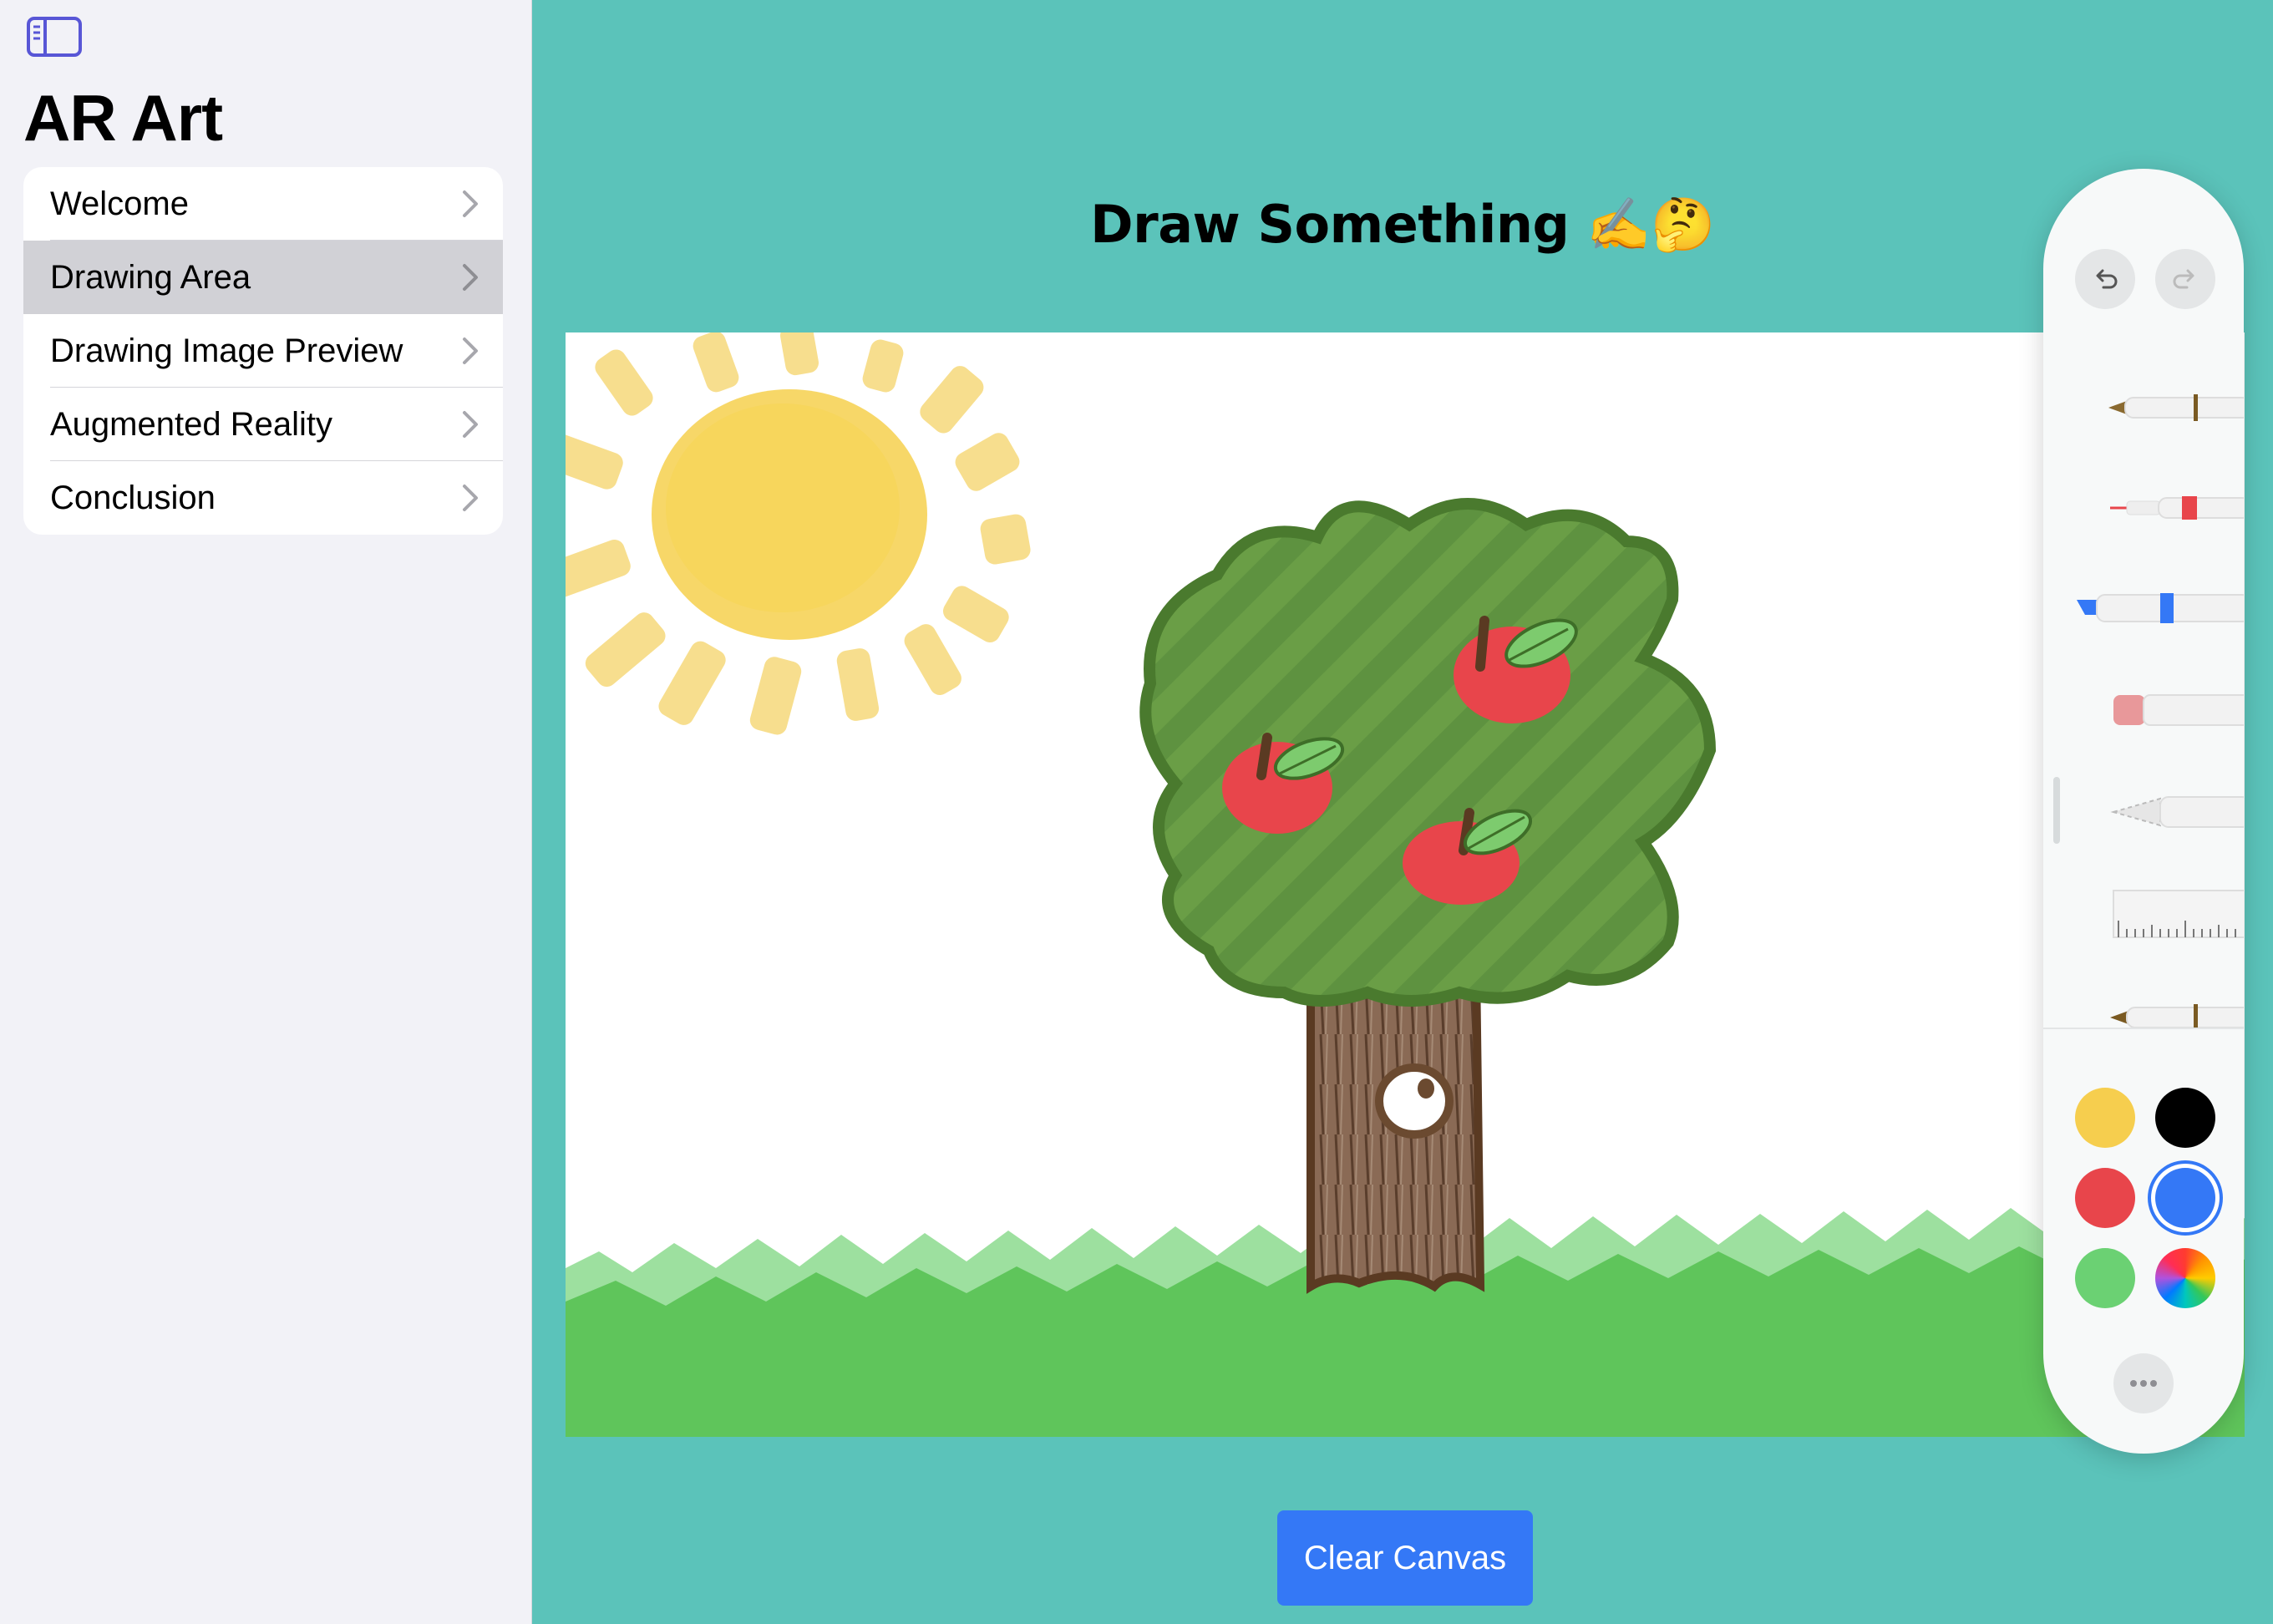 This screenshot has width=2273, height=1624. I want to click on sidebar-item-augmented-reality: Augmented Reality, so click(263, 424).